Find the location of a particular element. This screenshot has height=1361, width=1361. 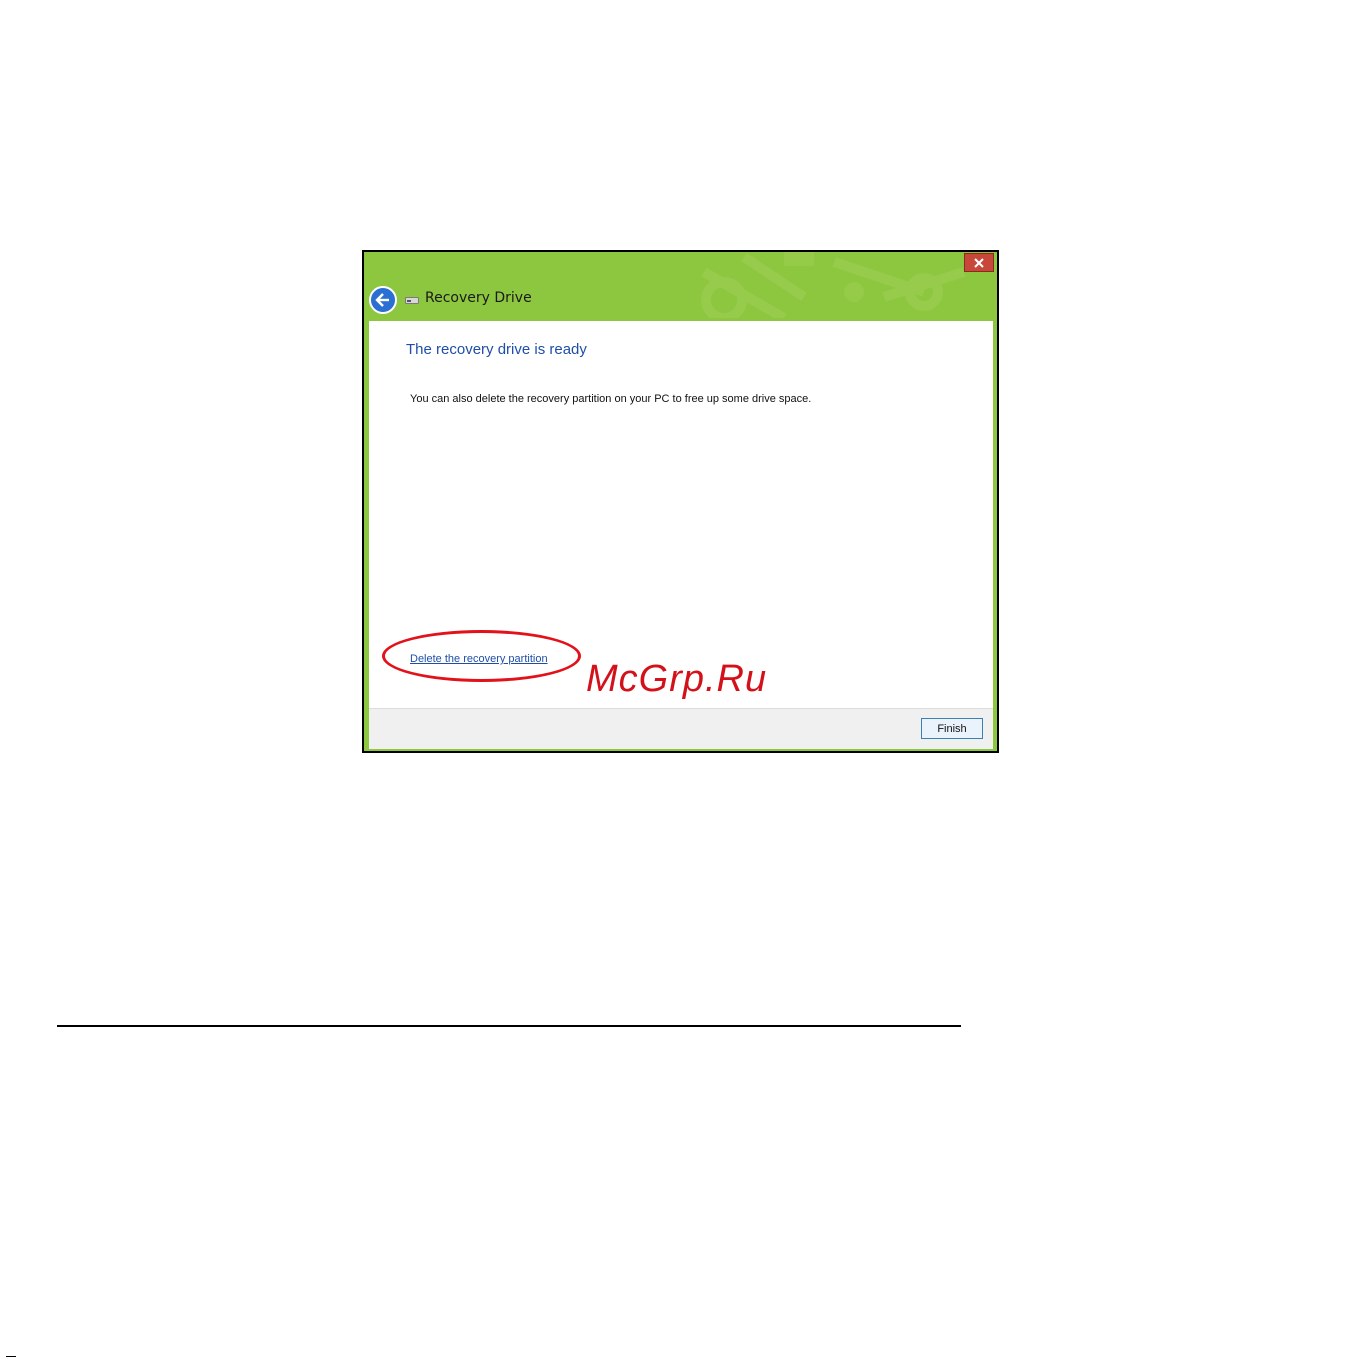

page-divider is located at coordinates (509, 1026).